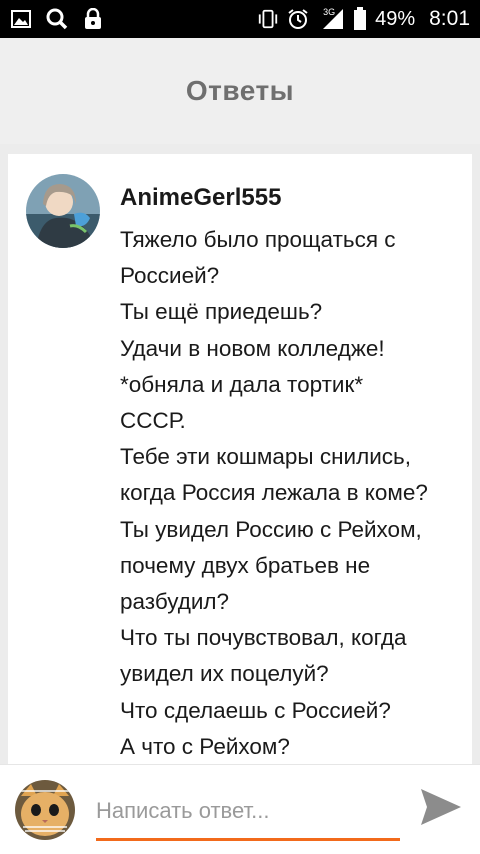  I want to click on commenter-username: AnimeGerl555, so click(200, 198).